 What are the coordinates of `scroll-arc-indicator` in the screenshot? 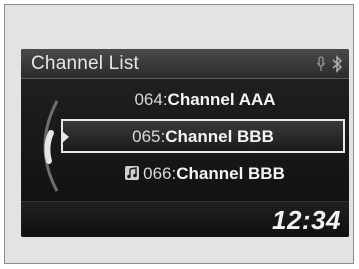 It's located at (51, 146).